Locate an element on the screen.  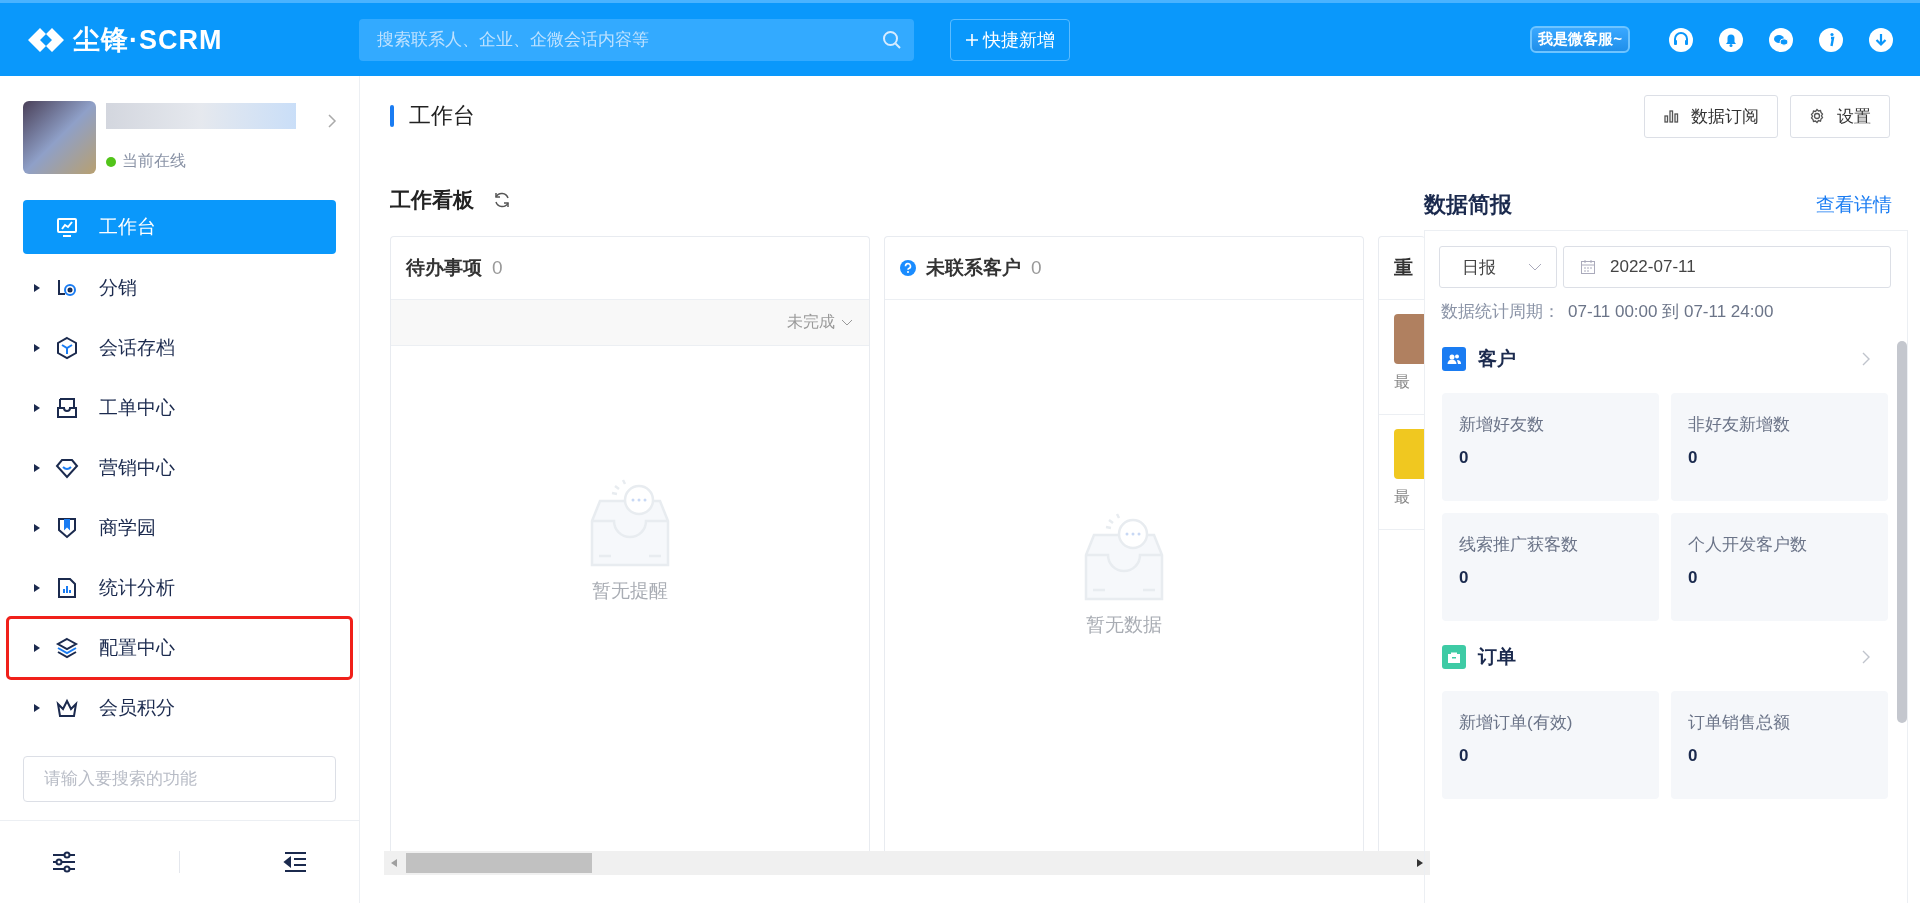
inbox-icon is located at coordinates (67, 408).